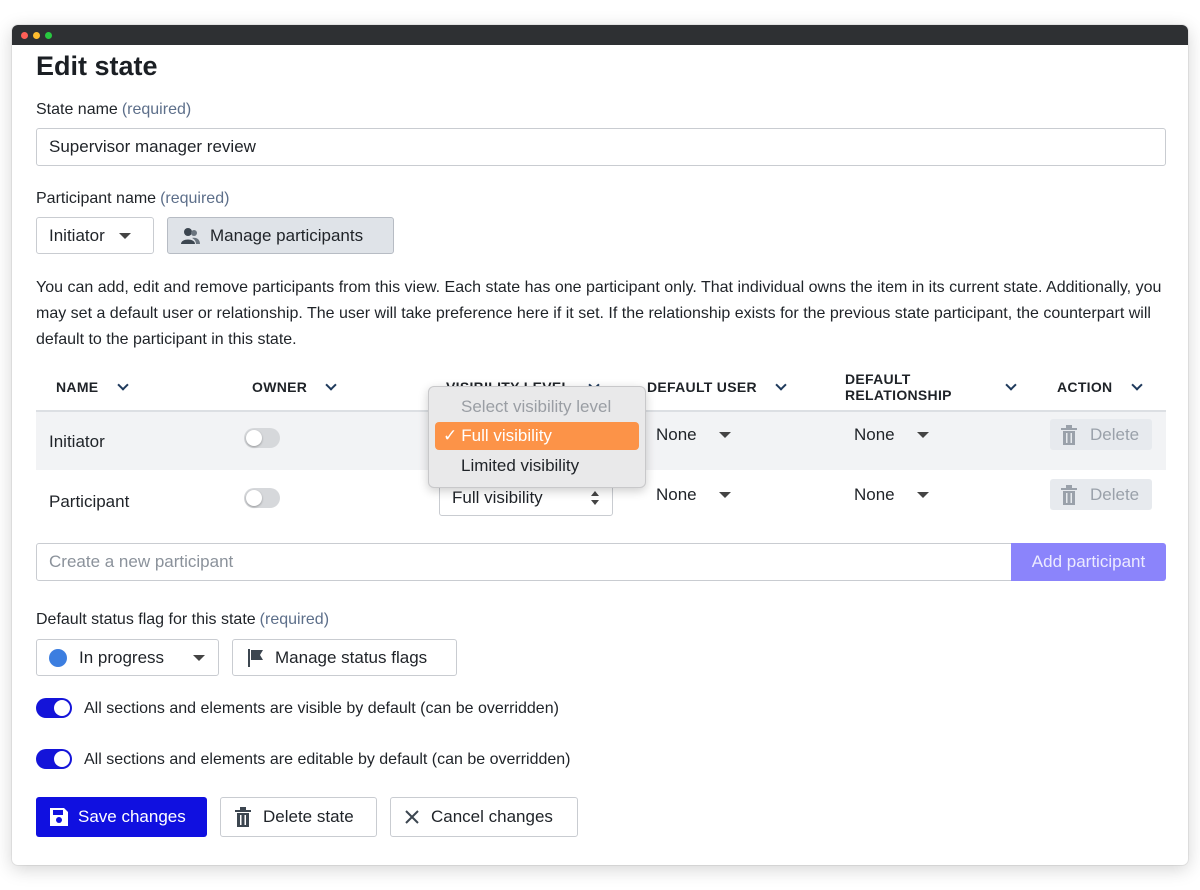 The height and width of the screenshot is (890, 1200). What do you see at coordinates (132, 816) in the screenshot?
I see `save-changes-label: Save changes` at bounding box center [132, 816].